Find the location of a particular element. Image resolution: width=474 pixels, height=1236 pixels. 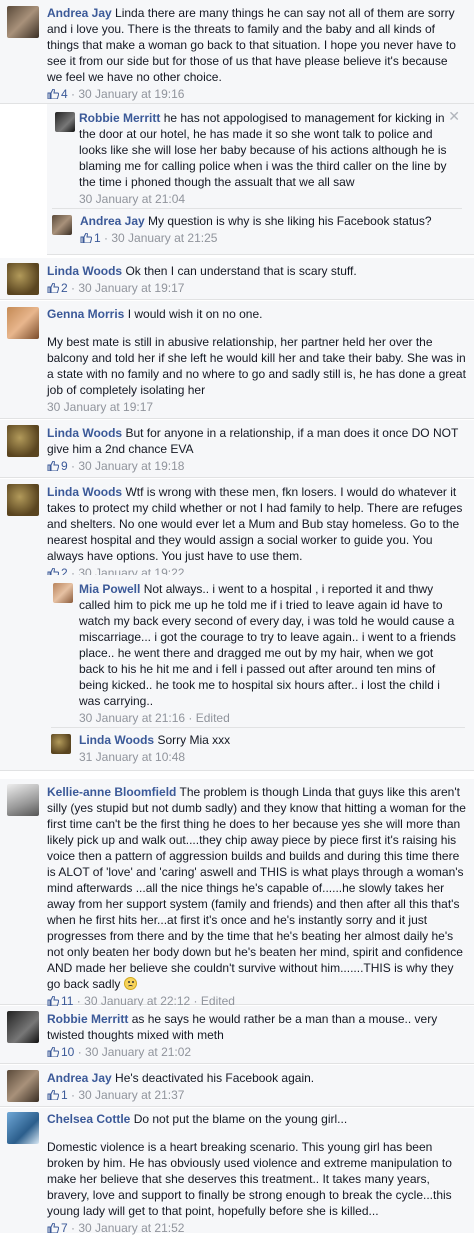

comment-author: Mia Powell is located at coordinates (109, 589).